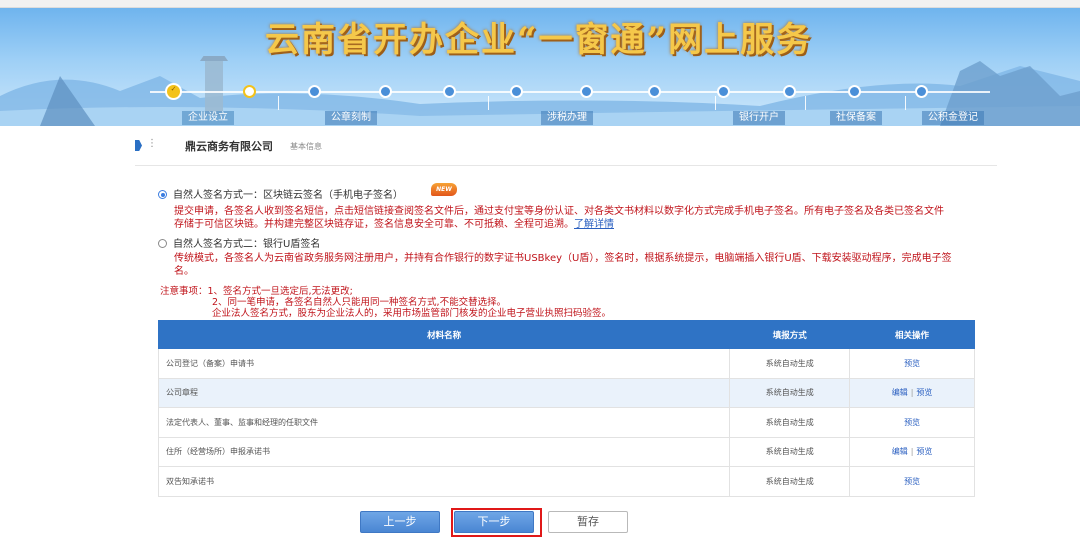 The height and width of the screenshot is (545, 1080). Describe the element at coordinates (162, 243) in the screenshot. I see `radio-unchecked-icon` at that location.